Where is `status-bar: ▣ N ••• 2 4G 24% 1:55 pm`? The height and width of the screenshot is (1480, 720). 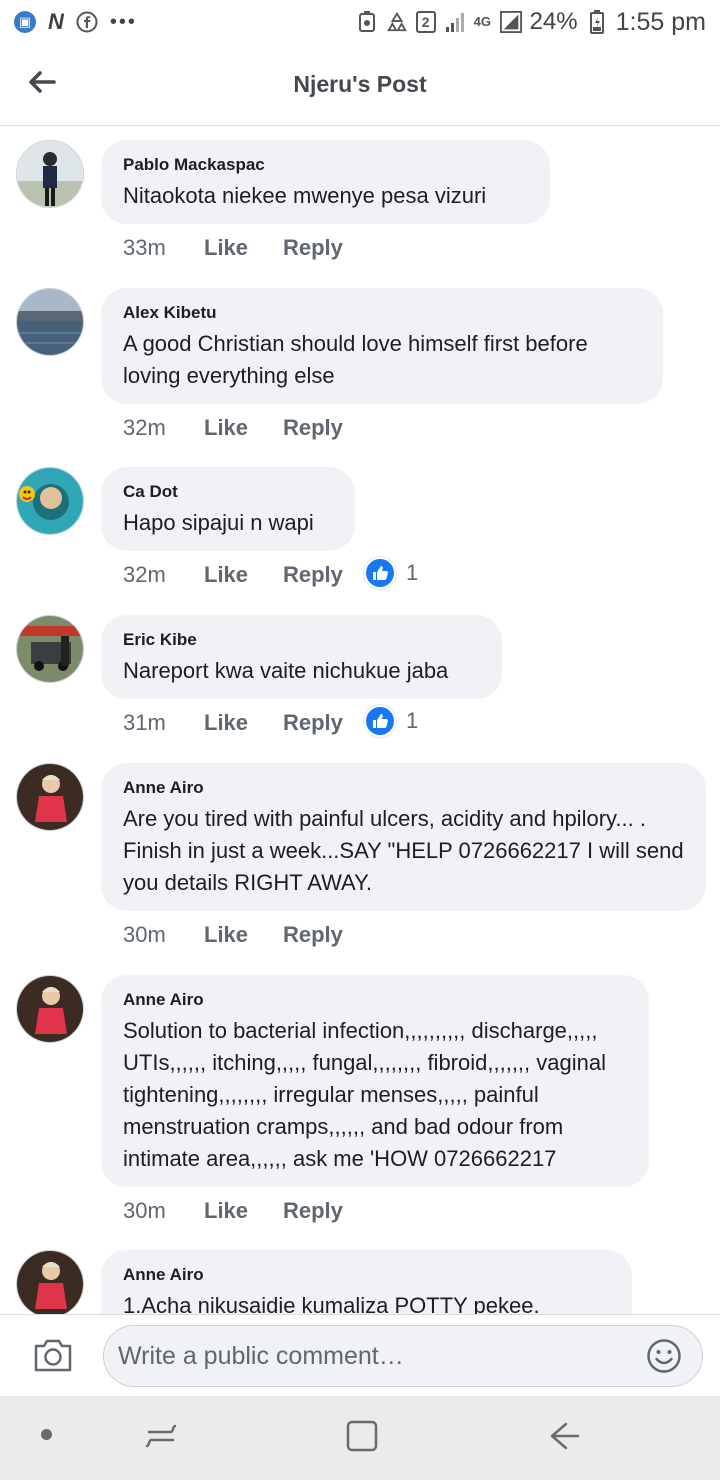 status-bar: ▣ N ••• 2 4G 24% 1:55 pm is located at coordinates (360, 22).